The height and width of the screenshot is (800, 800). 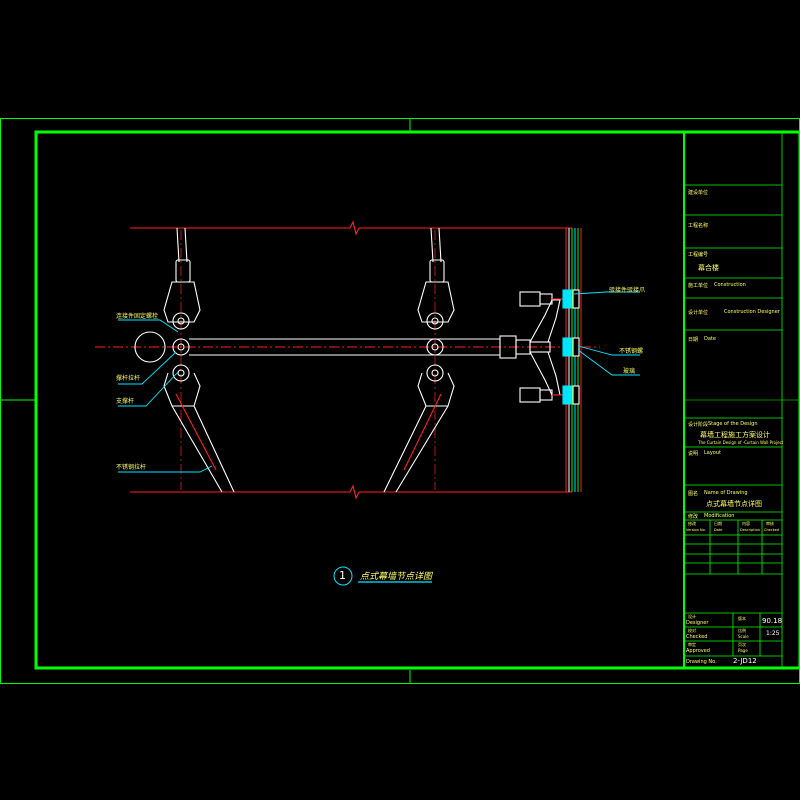 What do you see at coordinates (701, 662) in the screenshot?
I see `tb-drawing-no-label: Drawing No.` at bounding box center [701, 662].